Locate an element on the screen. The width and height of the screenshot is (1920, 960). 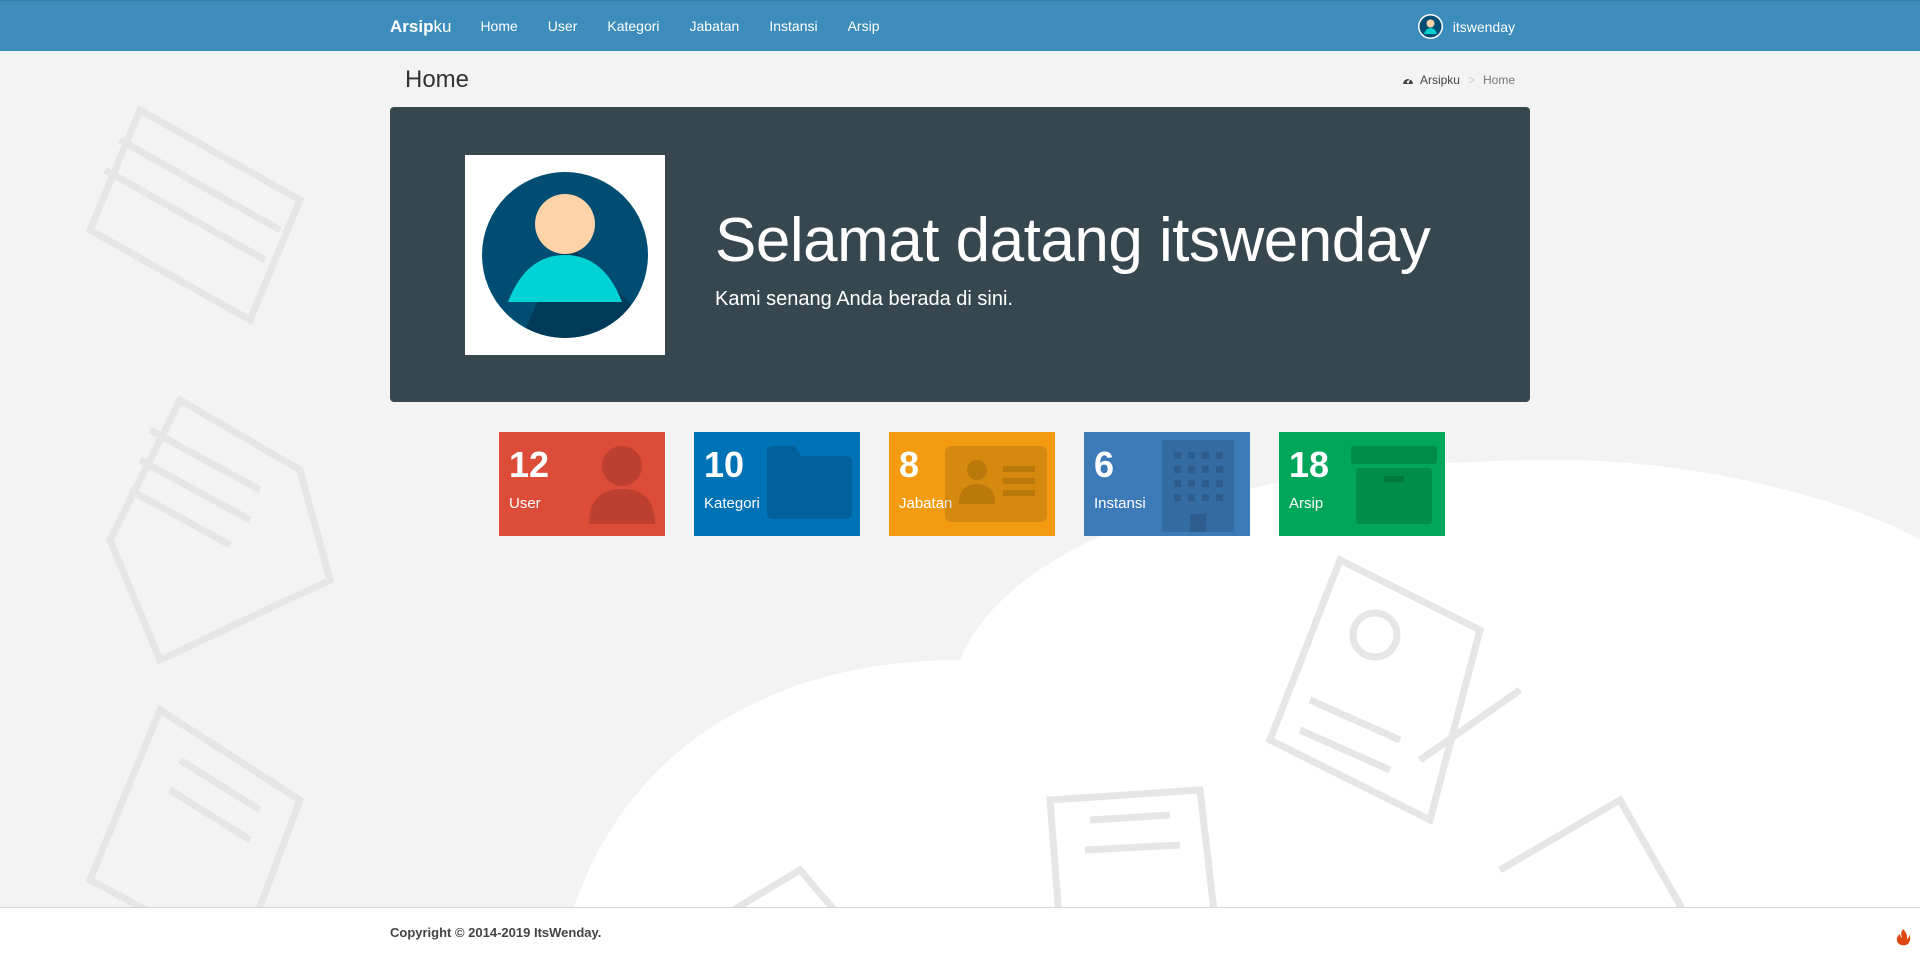
stat-value: 10 is located at coordinates (724, 464).